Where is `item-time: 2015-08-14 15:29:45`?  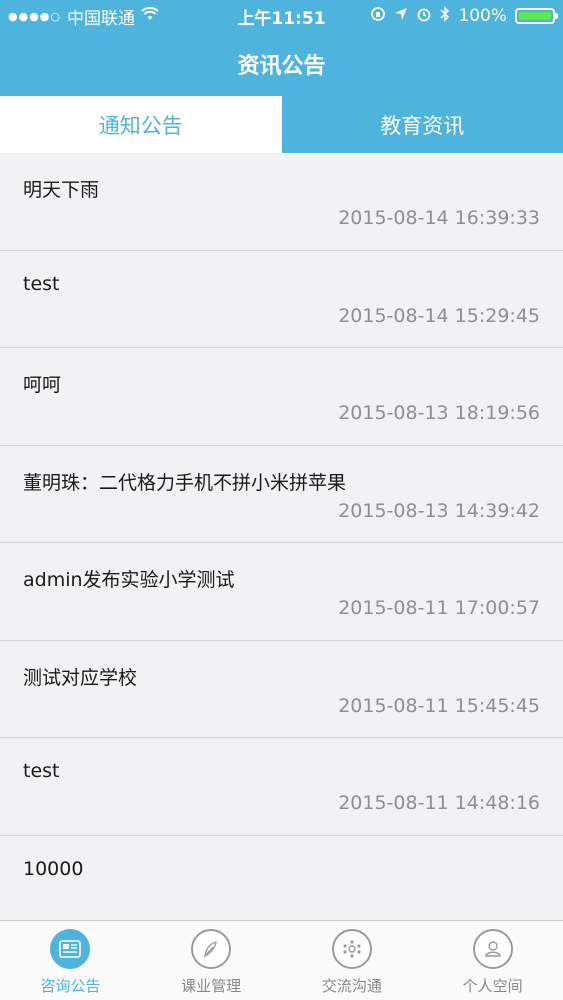
item-time: 2015-08-14 15:29:45 is located at coordinates (439, 315).